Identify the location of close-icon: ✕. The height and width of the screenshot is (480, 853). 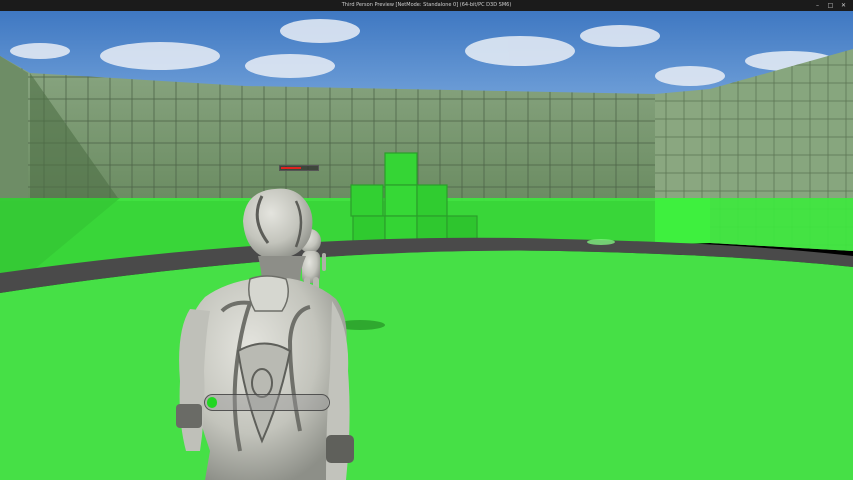
(843, 5).